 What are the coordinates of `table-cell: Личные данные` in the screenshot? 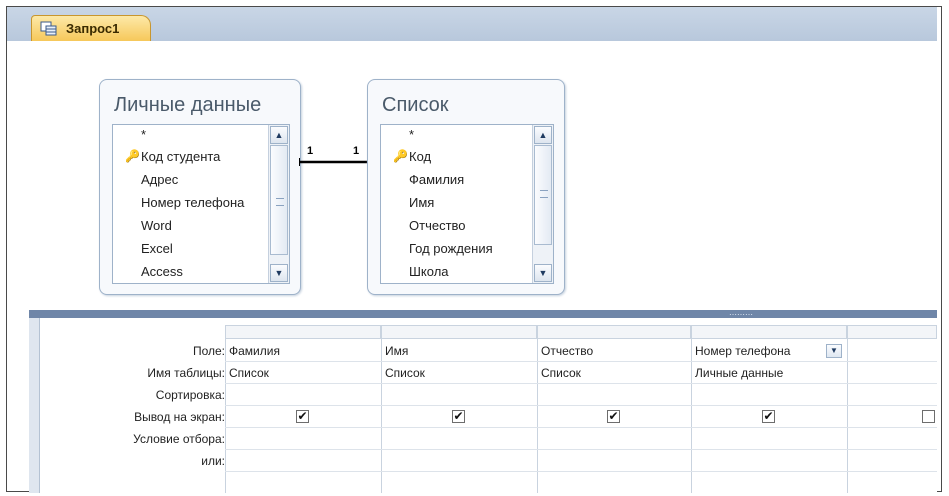 It's located at (739, 373).